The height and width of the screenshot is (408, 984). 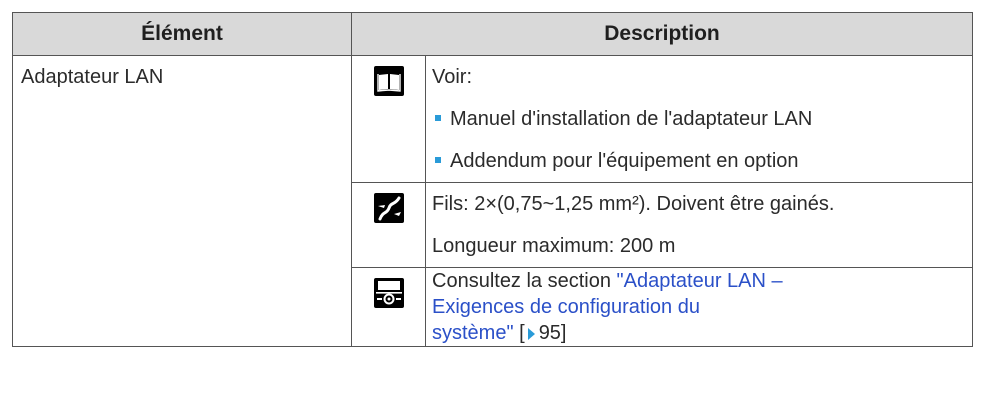 What do you see at coordinates (624, 161) in the screenshot?
I see `list-item-text: Addendum pour l'équipement en option` at bounding box center [624, 161].